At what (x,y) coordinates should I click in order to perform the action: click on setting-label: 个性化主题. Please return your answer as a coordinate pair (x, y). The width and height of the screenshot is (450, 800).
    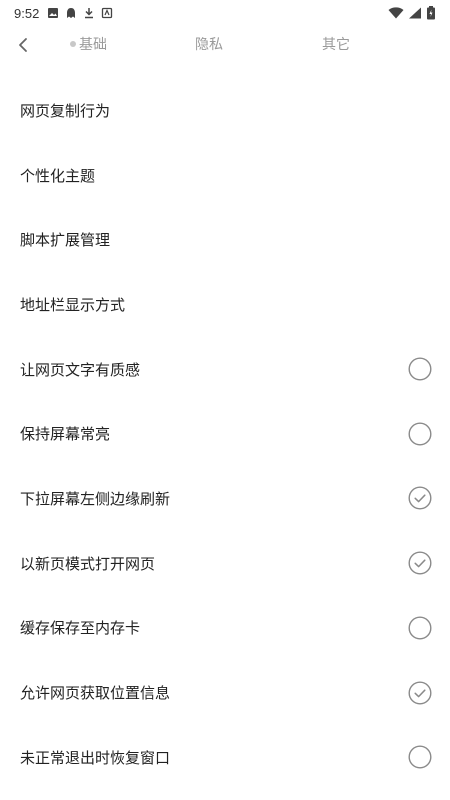
    Looking at the image, I should click on (58, 175).